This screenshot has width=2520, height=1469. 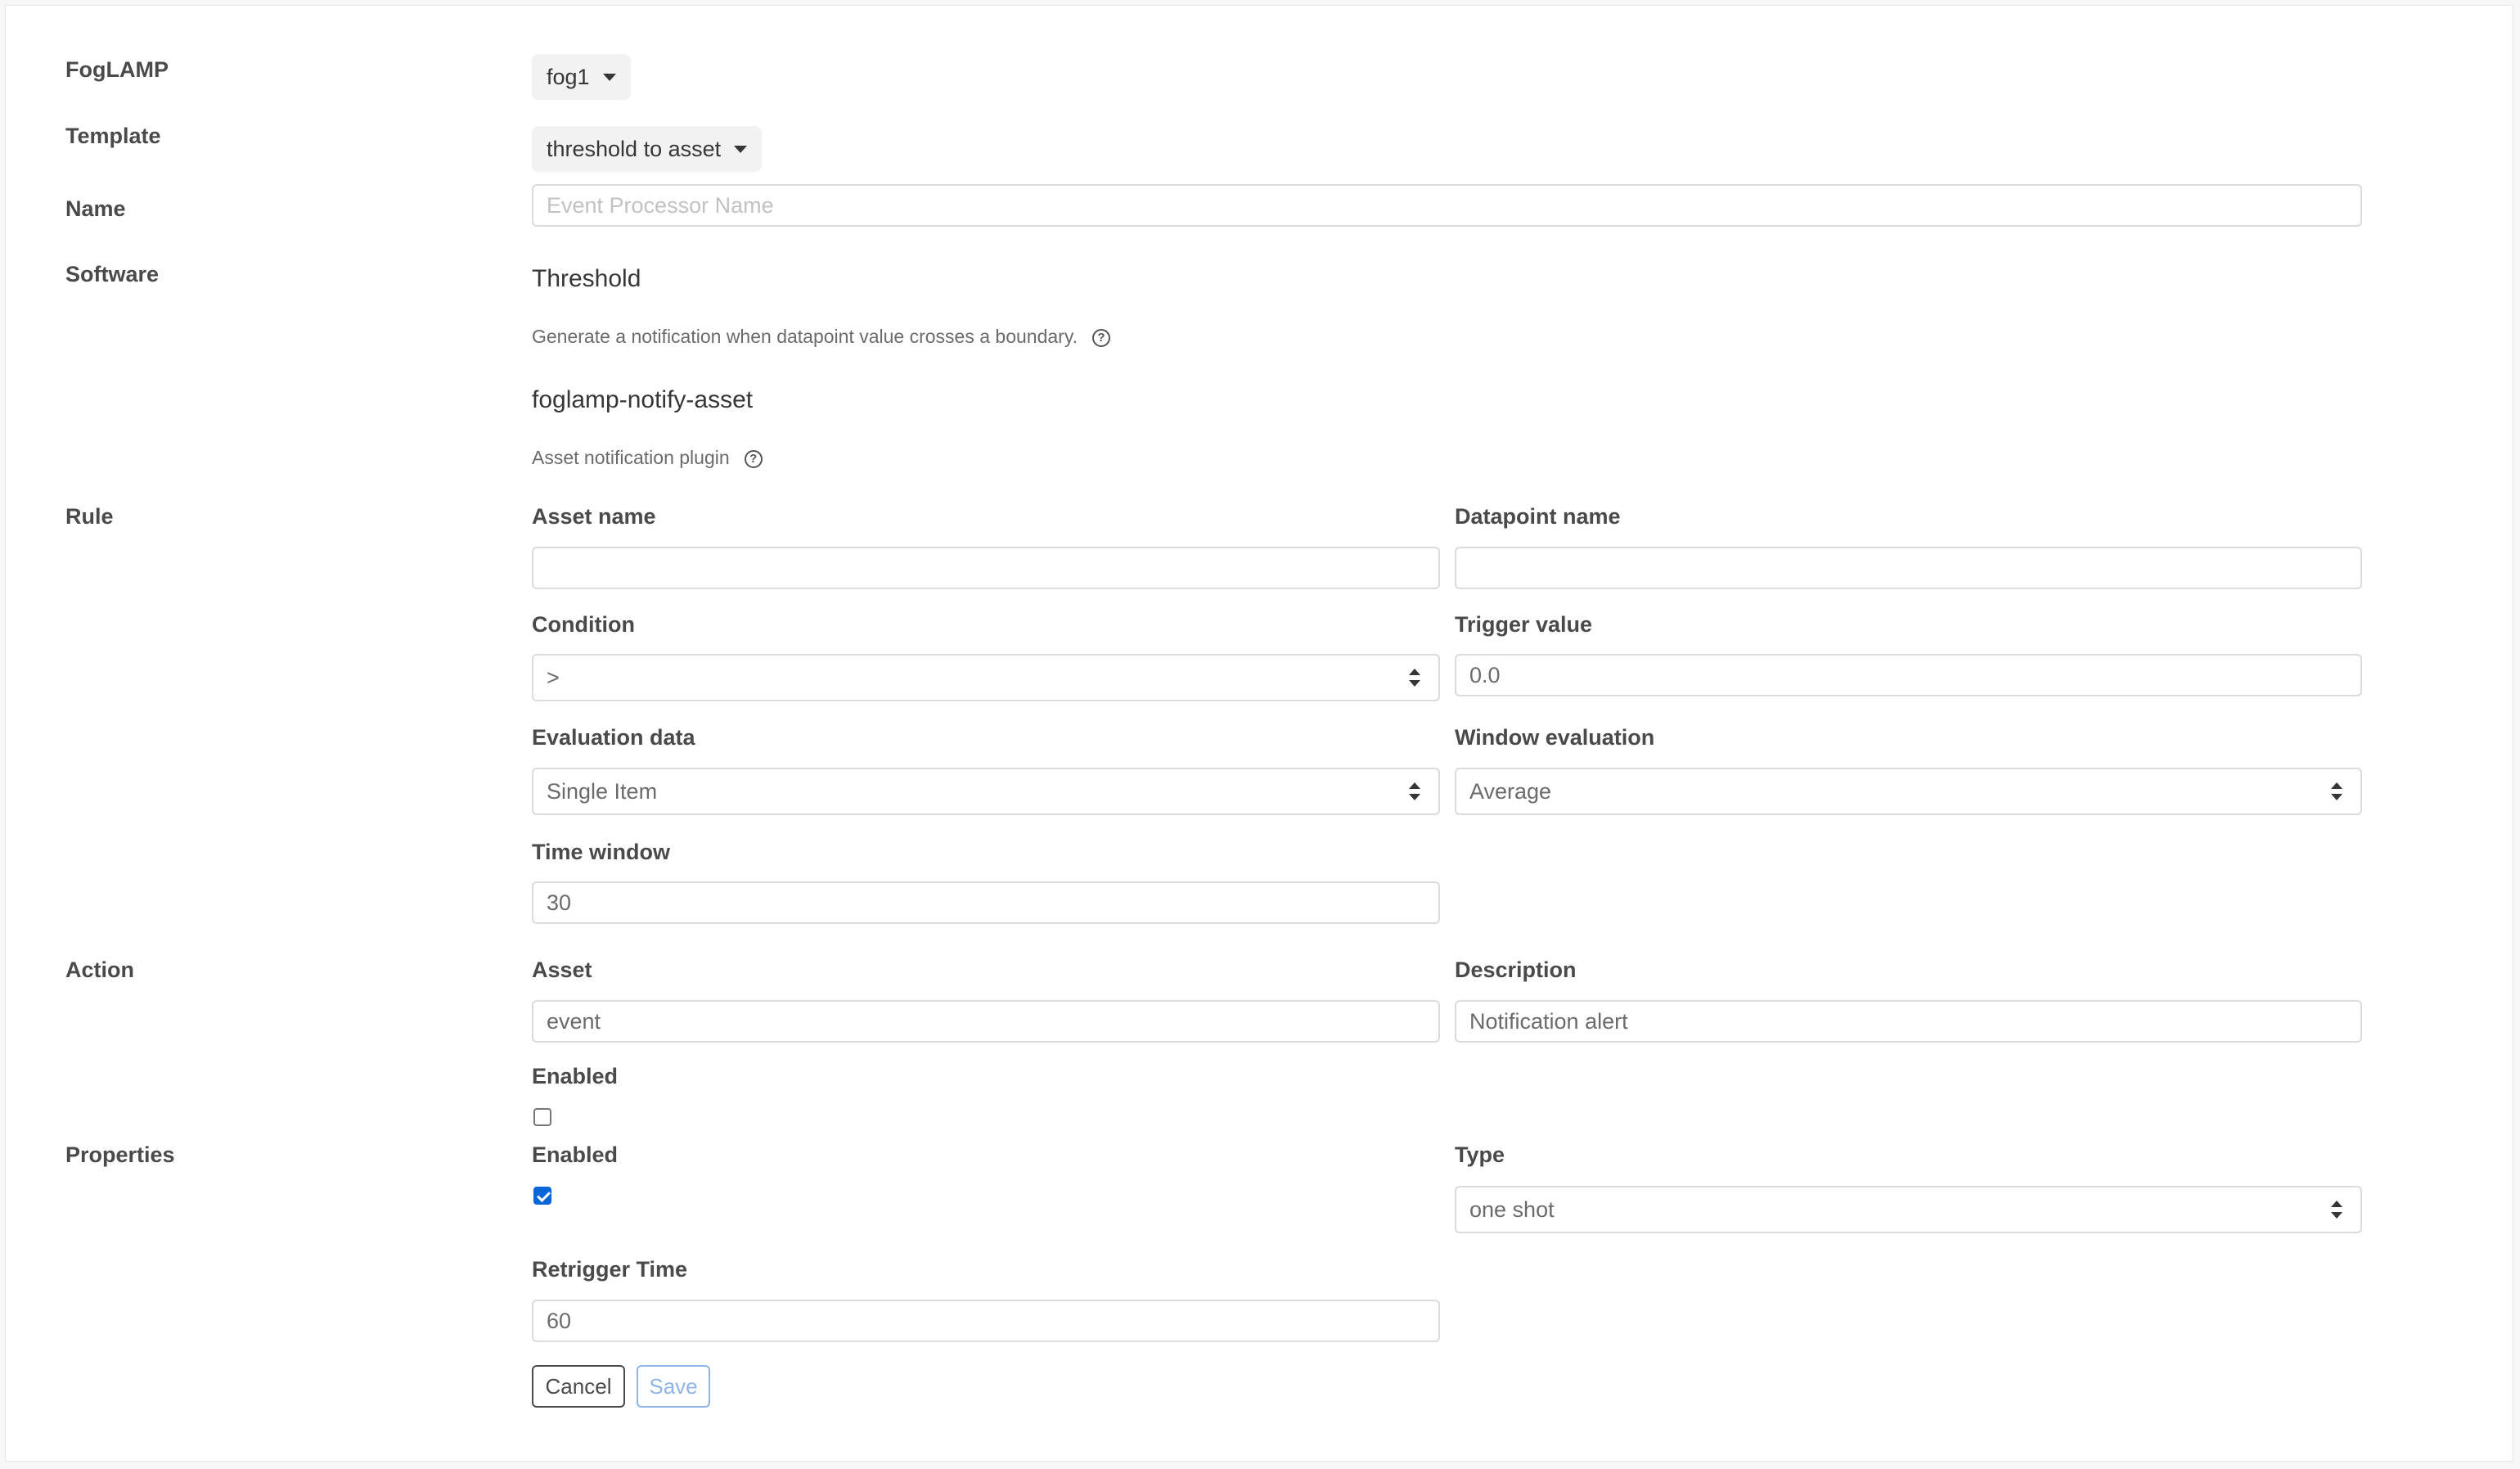 What do you see at coordinates (986, 1321) in the screenshot?
I see `retrigger-time-input` at bounding box center [986, 1321].